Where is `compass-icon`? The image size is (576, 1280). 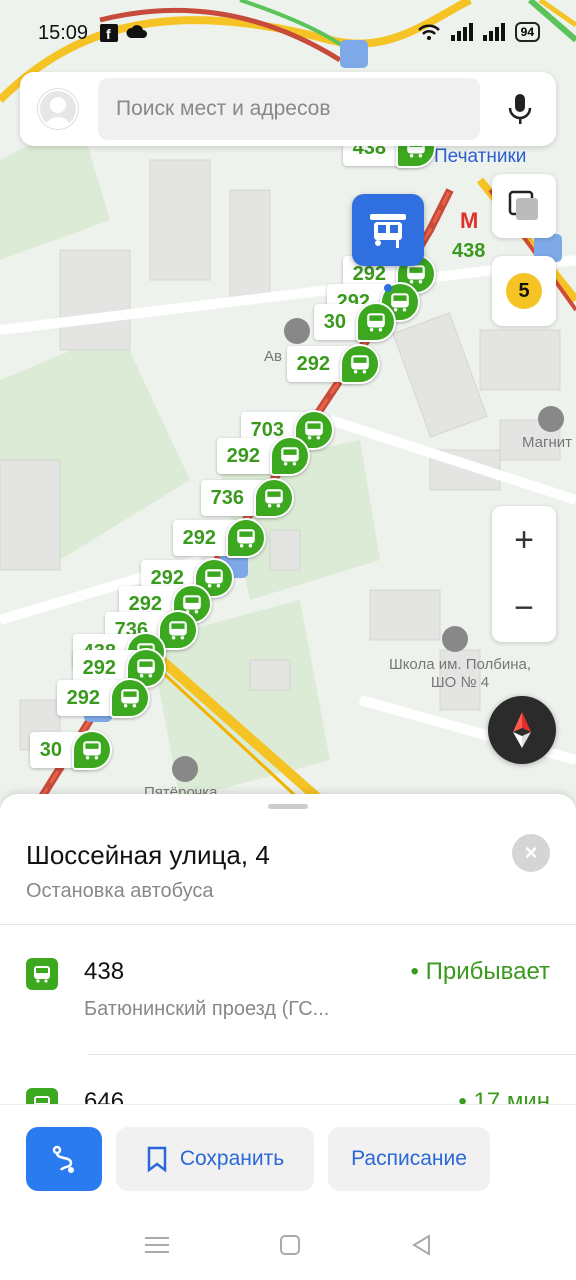 compass-icon is located at coordinates (522, 730).